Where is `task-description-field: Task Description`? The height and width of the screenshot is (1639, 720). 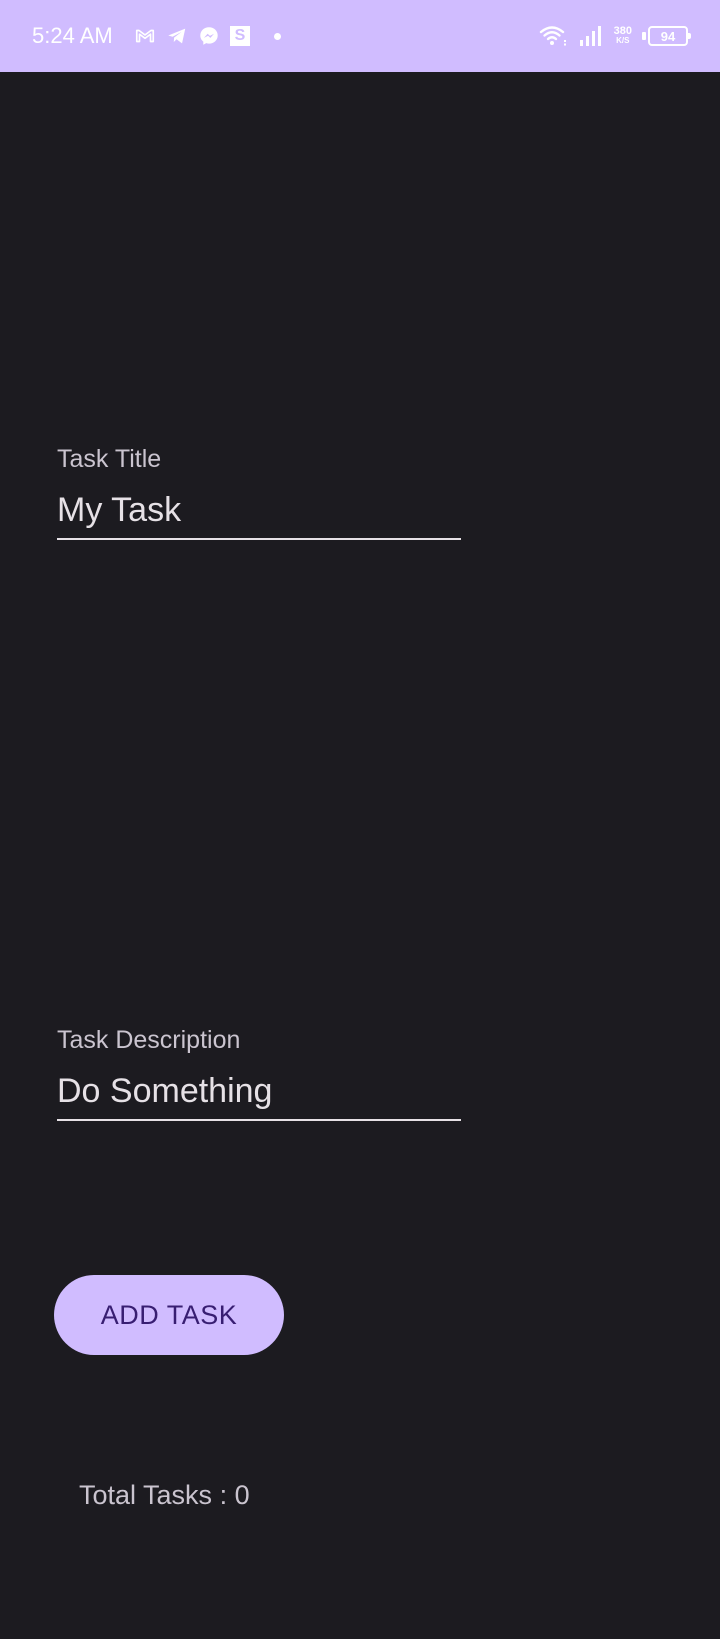 task-description-field: Task Description is located at coordinates (259, 1073).